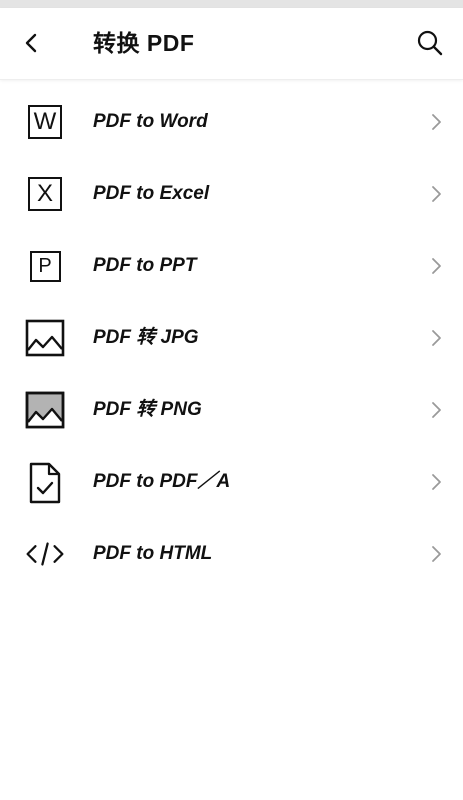 Image resolution: width=463 pixels, height=800 pixels. I want to click on list-item-label: PDF to HTML, so click(153, 553).